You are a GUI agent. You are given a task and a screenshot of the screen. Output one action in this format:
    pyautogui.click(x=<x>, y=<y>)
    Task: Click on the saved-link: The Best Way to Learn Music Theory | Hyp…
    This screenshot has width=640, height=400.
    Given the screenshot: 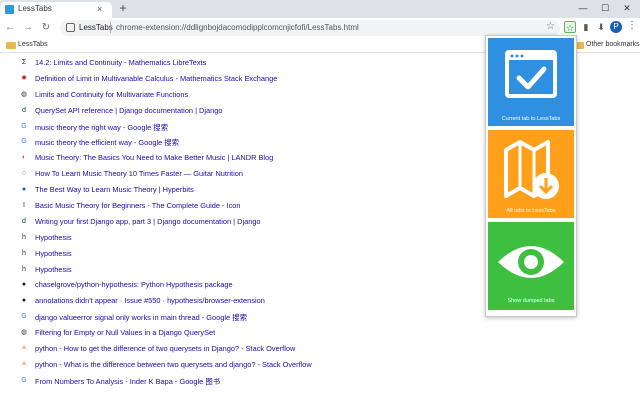 What is the action you would take?
    pyautogui.click(x=114, y=189)
    